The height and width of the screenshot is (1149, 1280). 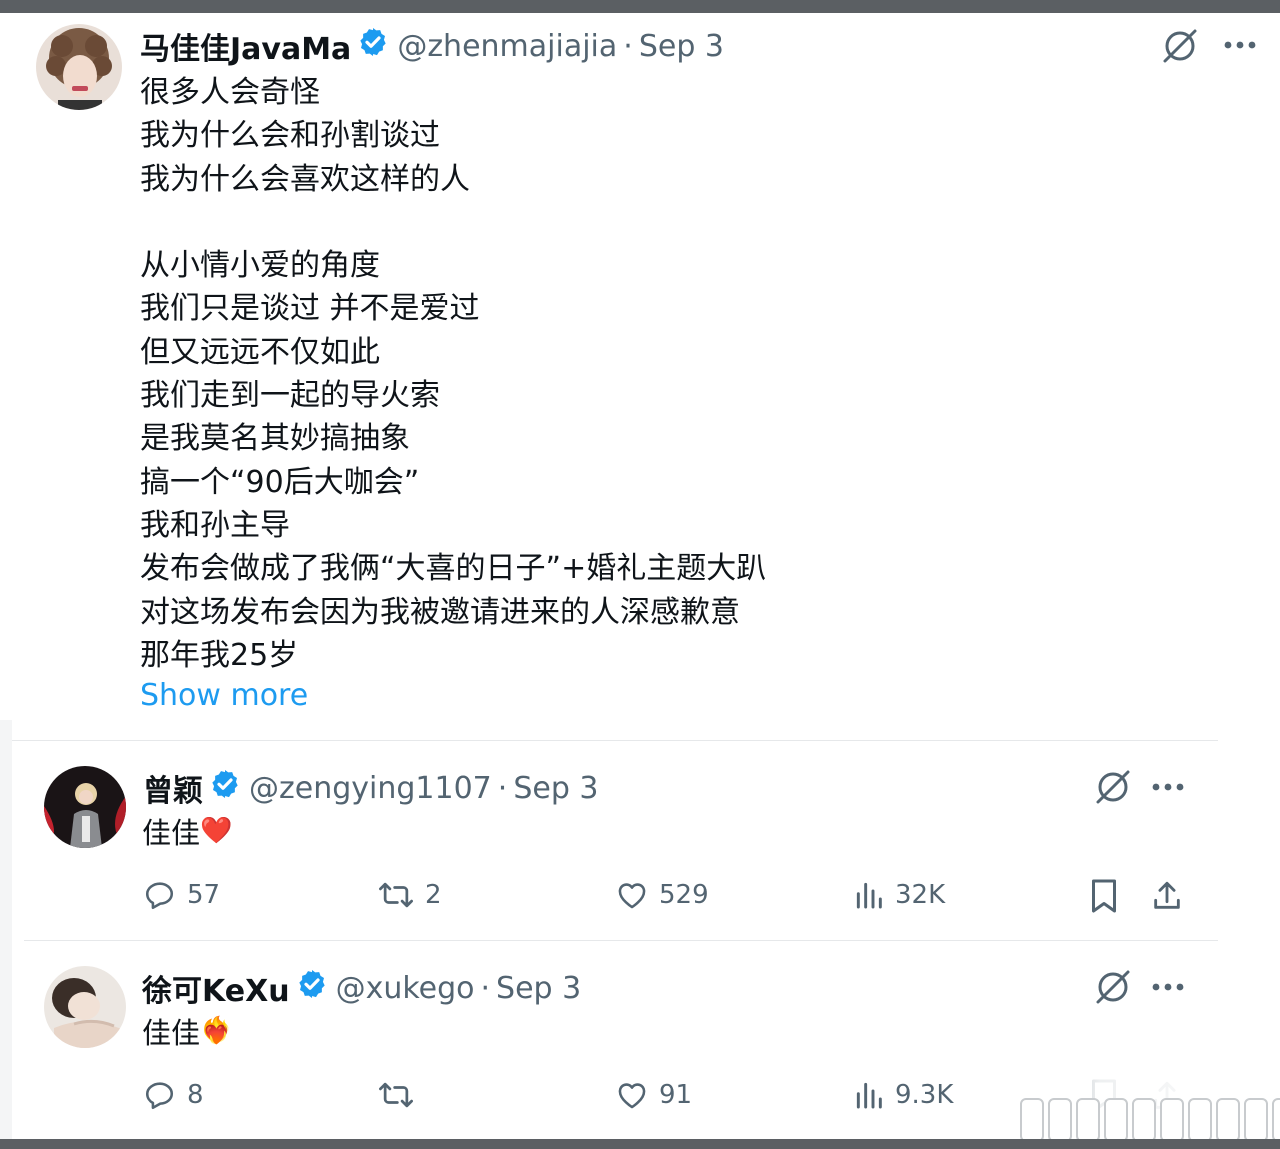 I want to click on author-handle: @zhenmajiajia, so click(x=507, y=46).